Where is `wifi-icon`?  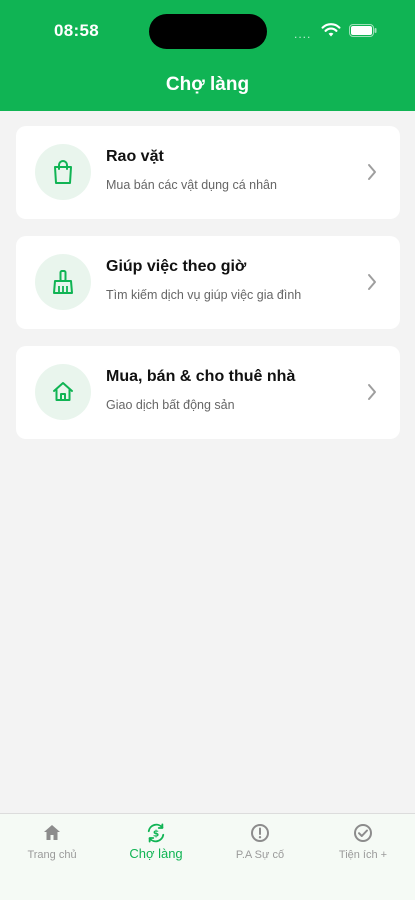
wifi-icon is located at coordinates (331, 30).